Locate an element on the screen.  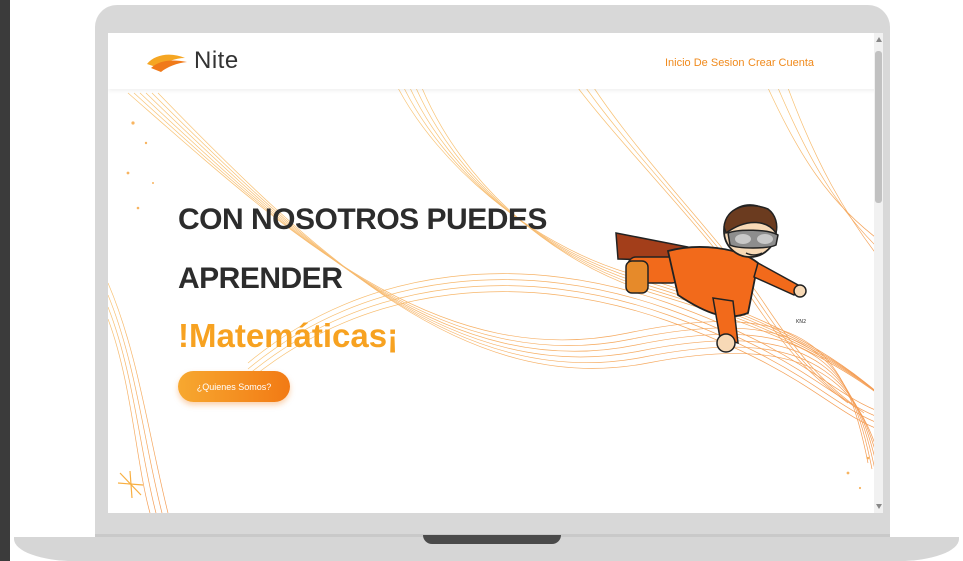
scrollbar-thumb is located at coordinates (878, 127).